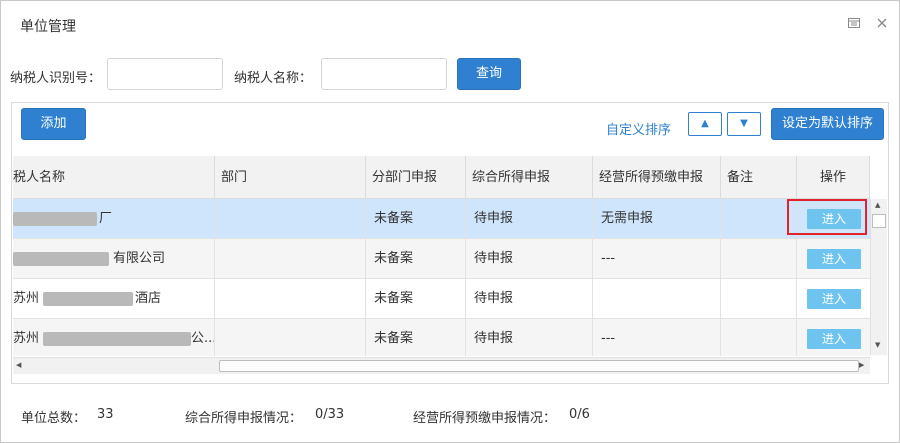  What do you see at coordinates (48, 27) in the screenshot?
I see `window-title: 单位管理` at bounding box center [48, 27].